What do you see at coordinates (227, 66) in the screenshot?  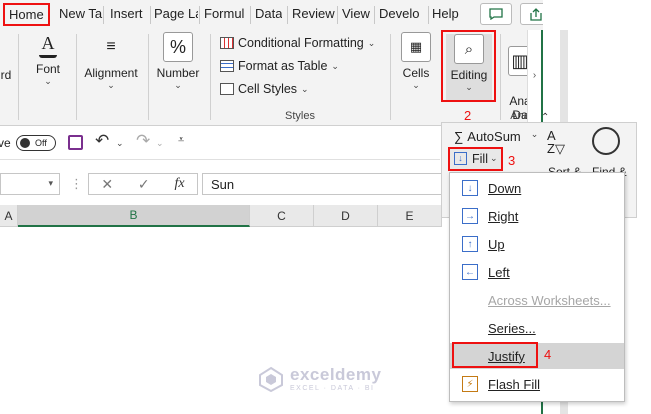 I see `format-table-icon` at bounding box center [227, 66].